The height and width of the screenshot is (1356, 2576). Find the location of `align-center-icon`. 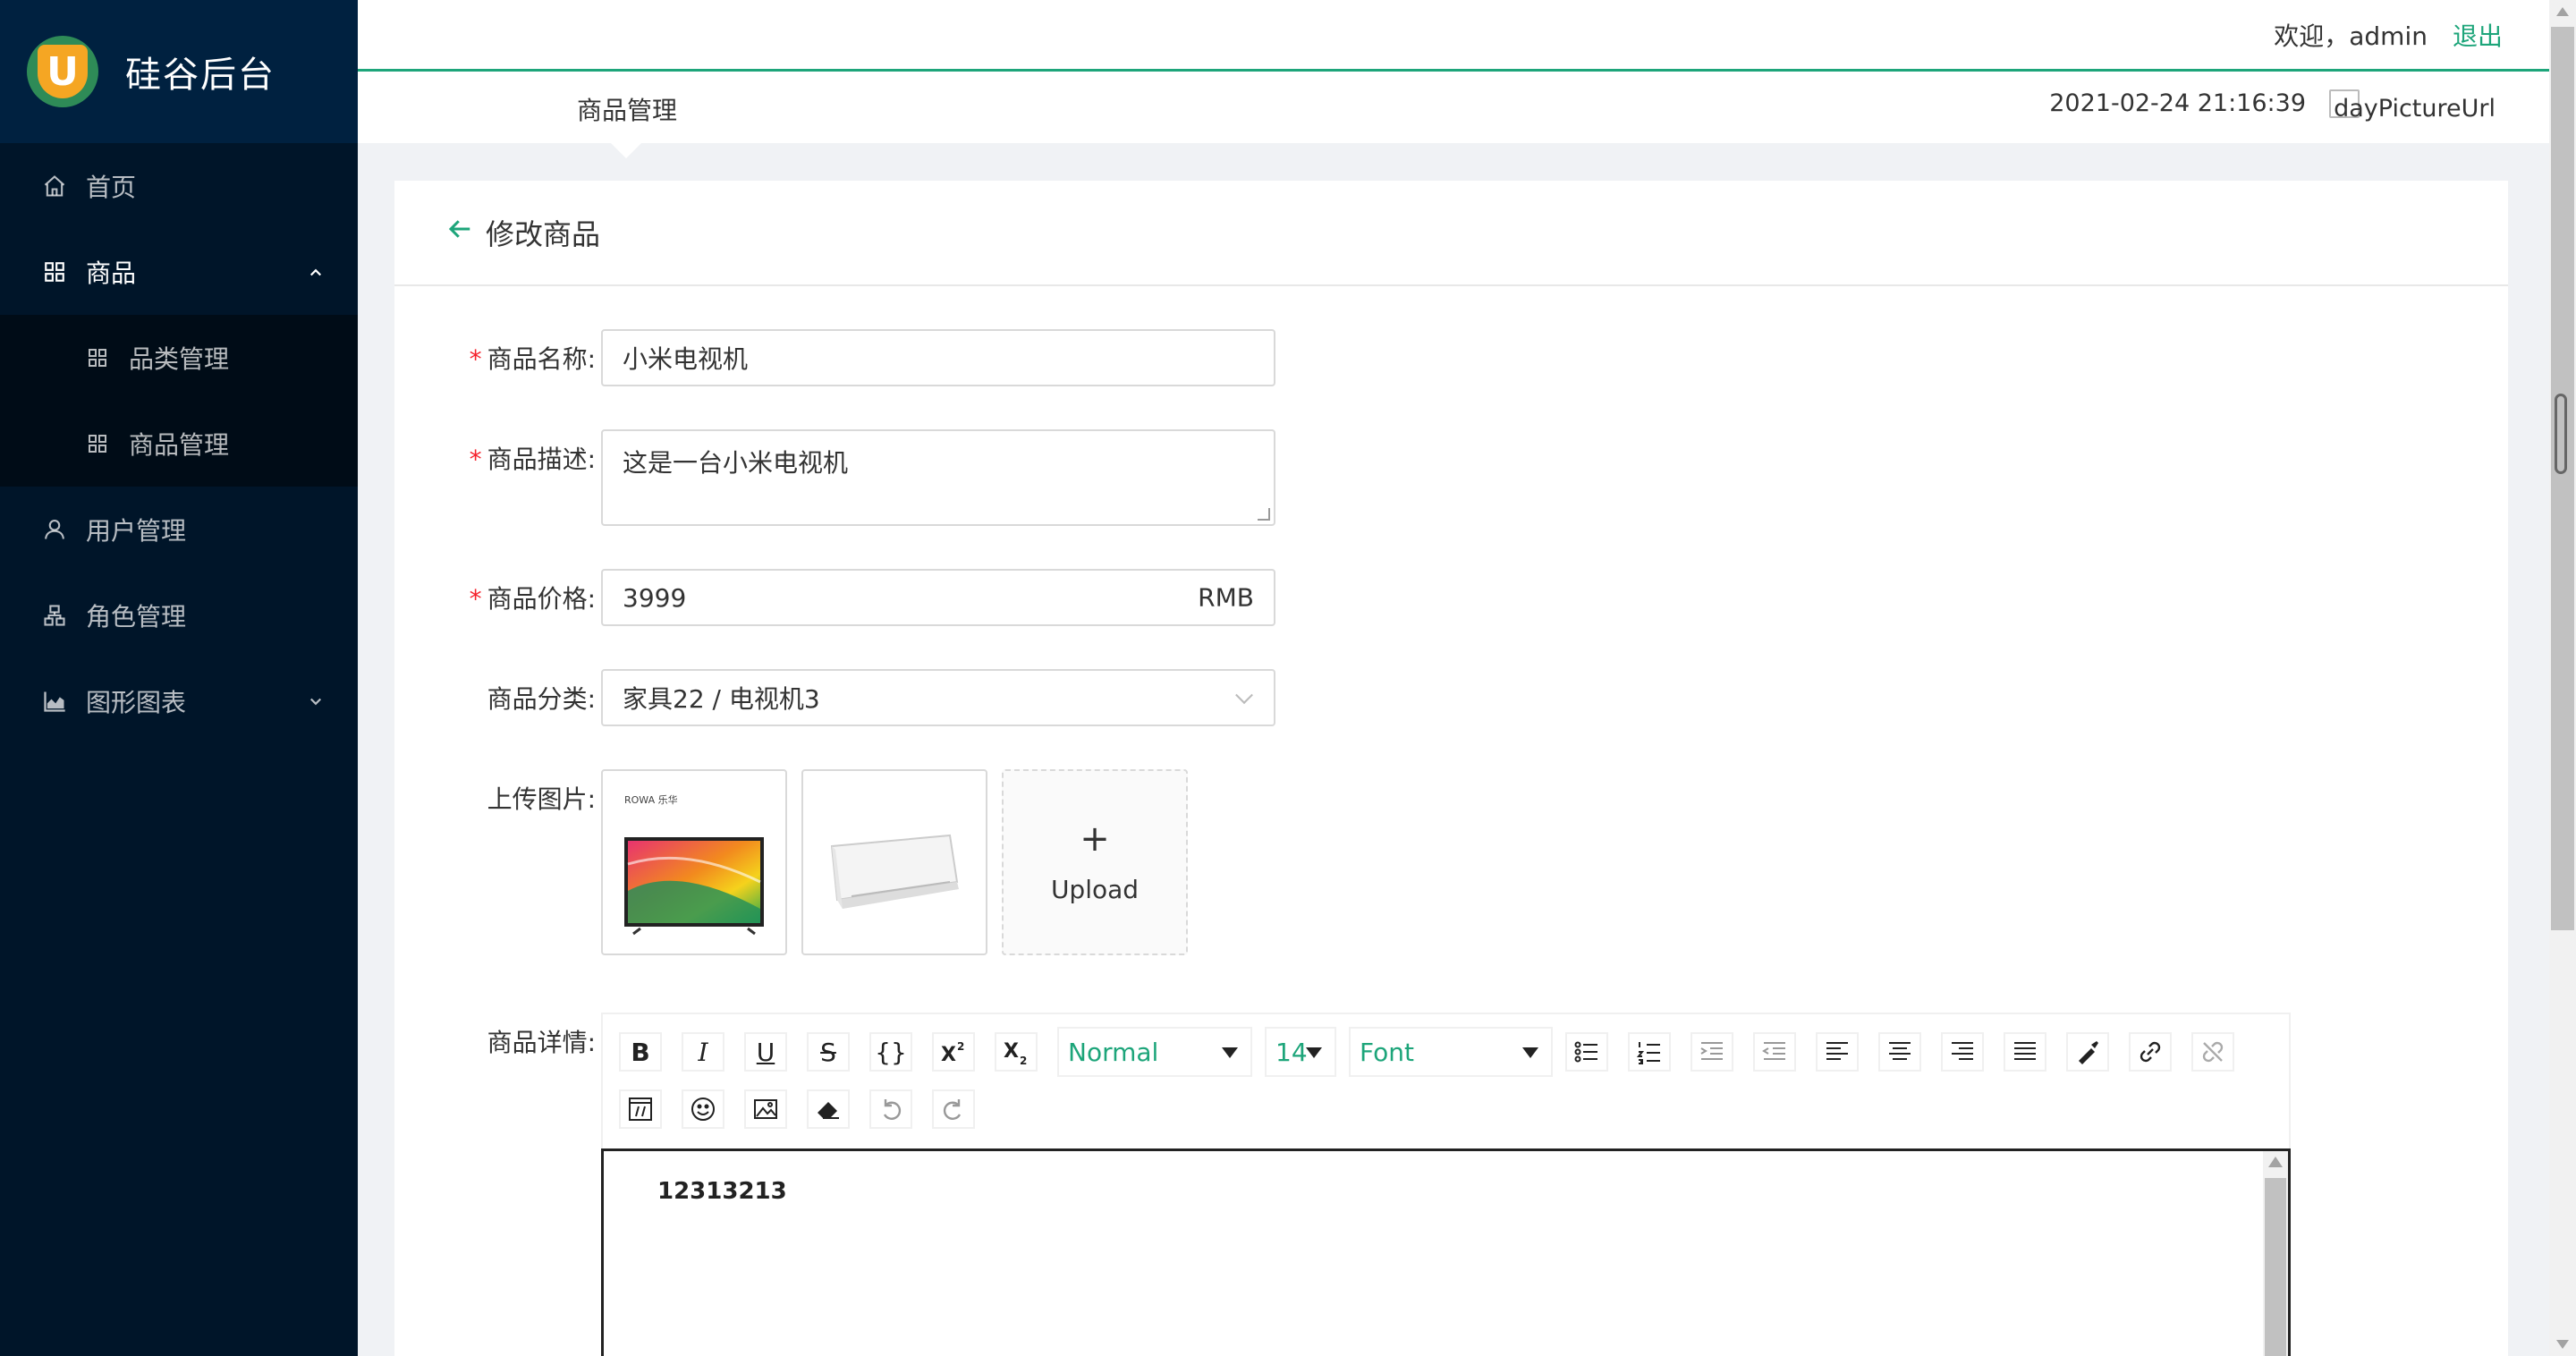

align-center-icon is located at coordinates (1899, 1052).